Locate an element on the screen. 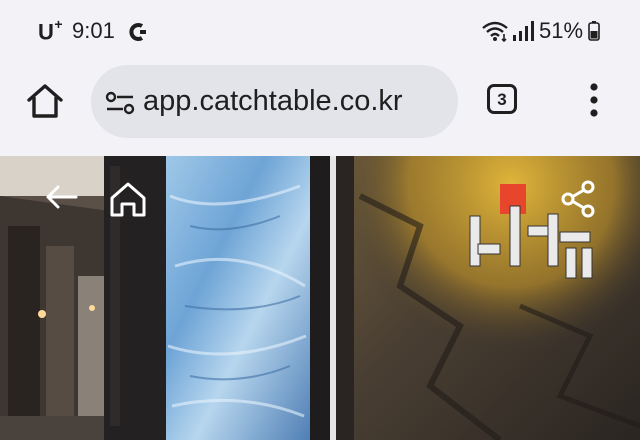 This screenshot has height=440, width=640. wifi-icon is located at coordinates (495, 31).